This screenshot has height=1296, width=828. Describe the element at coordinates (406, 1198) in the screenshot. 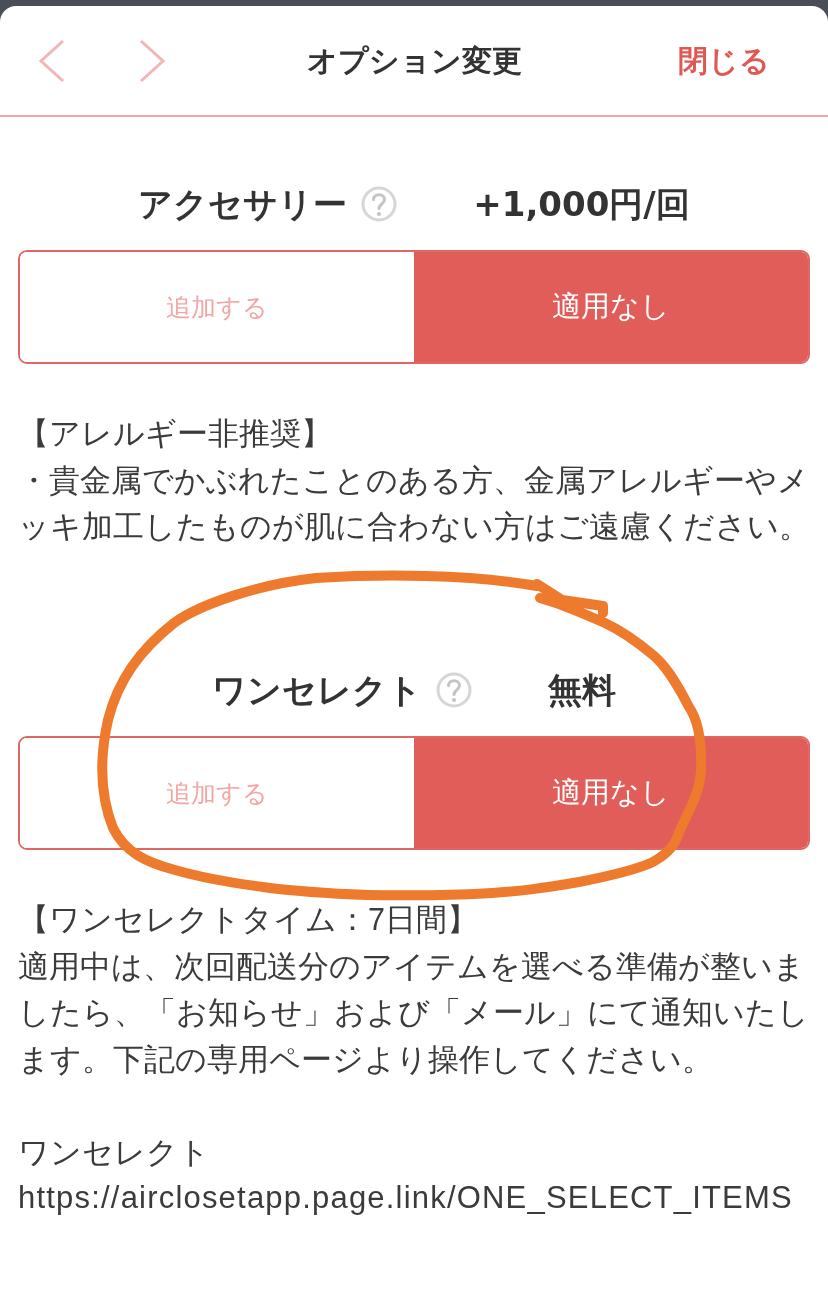

I see `url-text: https://airclosetapp.page.link/ONE_SELECT_ITEMS` at that location.